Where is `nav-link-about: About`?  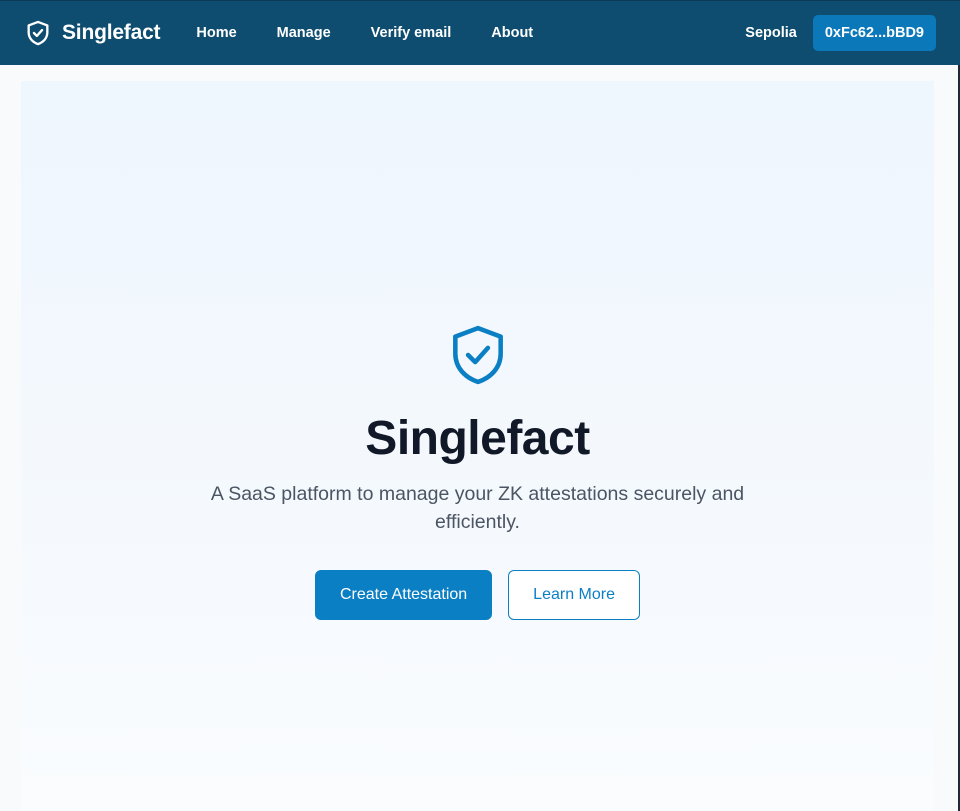
nav-link-about: About is located at coordinates (512, 33).